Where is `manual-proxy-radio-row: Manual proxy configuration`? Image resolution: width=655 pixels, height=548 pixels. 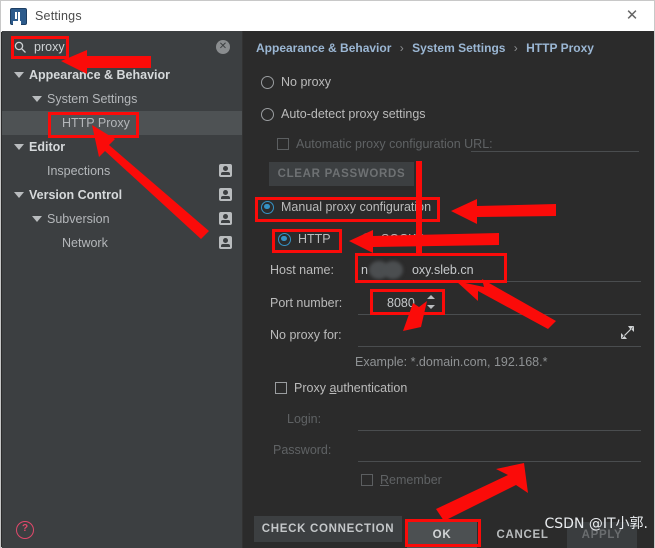 manual-proxy-radio-row: Manual proxy configuration is located at coordinates (346, 207).